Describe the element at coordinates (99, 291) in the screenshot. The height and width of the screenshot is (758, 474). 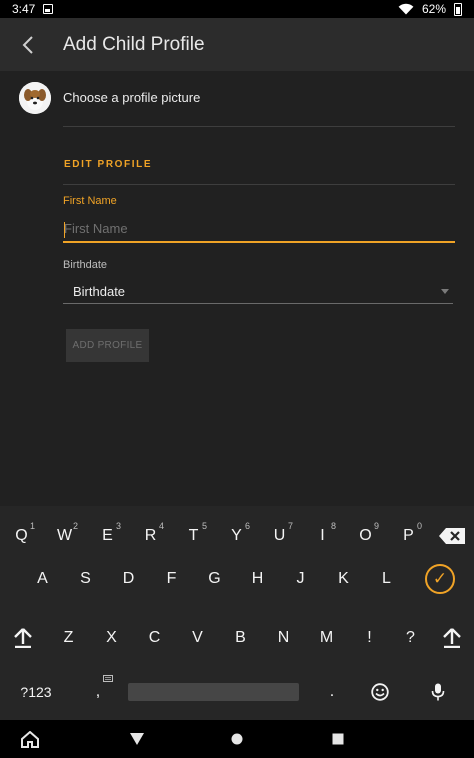
I see `birthdate-value: Birthdate` at that location.